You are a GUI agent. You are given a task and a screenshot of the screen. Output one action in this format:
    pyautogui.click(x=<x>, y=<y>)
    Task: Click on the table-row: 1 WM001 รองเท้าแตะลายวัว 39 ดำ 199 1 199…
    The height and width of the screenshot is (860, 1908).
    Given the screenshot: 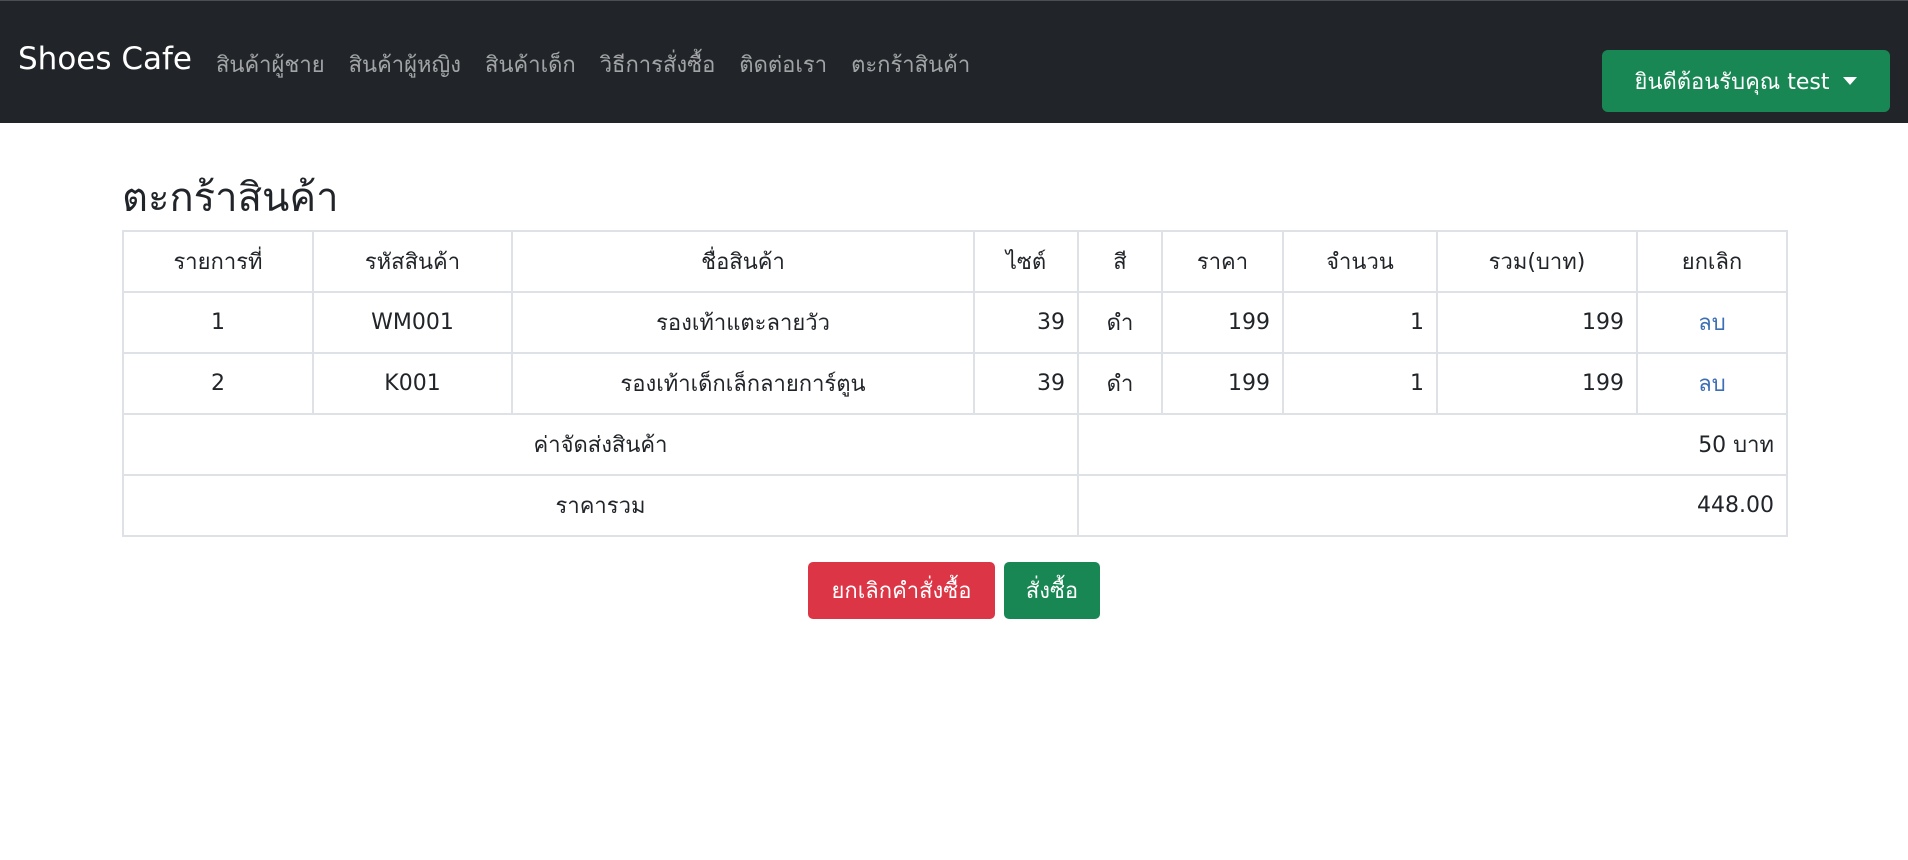 What is the action you would take?
    pyautogui.click(x=955, y=322)
    